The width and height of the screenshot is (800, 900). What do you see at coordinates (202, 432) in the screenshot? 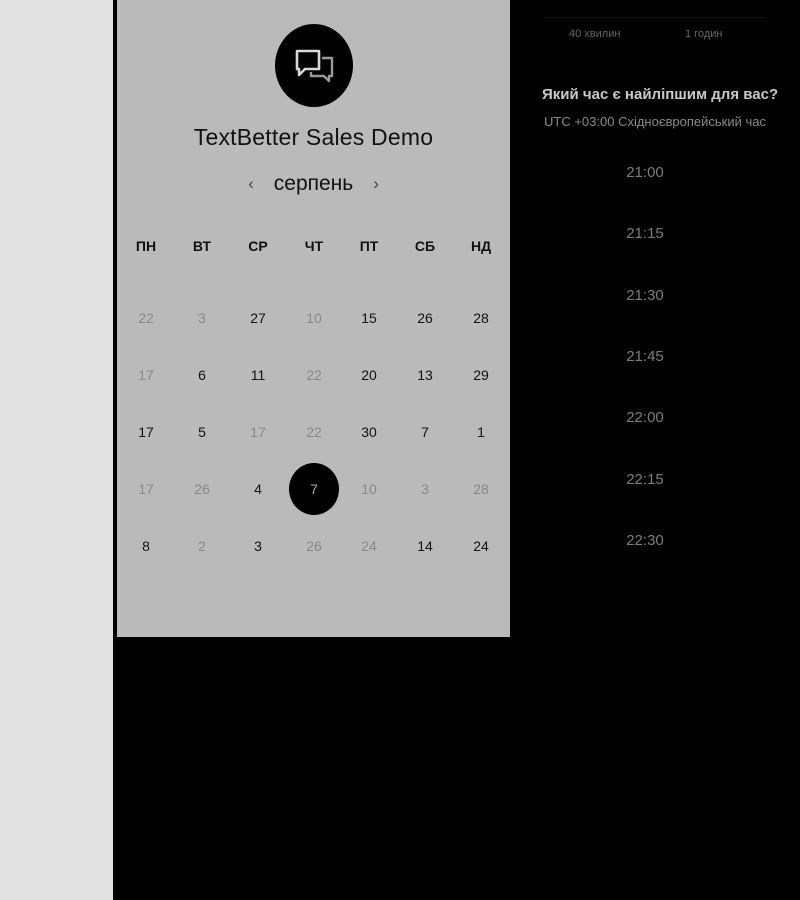
I see `available-date: 5` at bounding box center [202, 432].